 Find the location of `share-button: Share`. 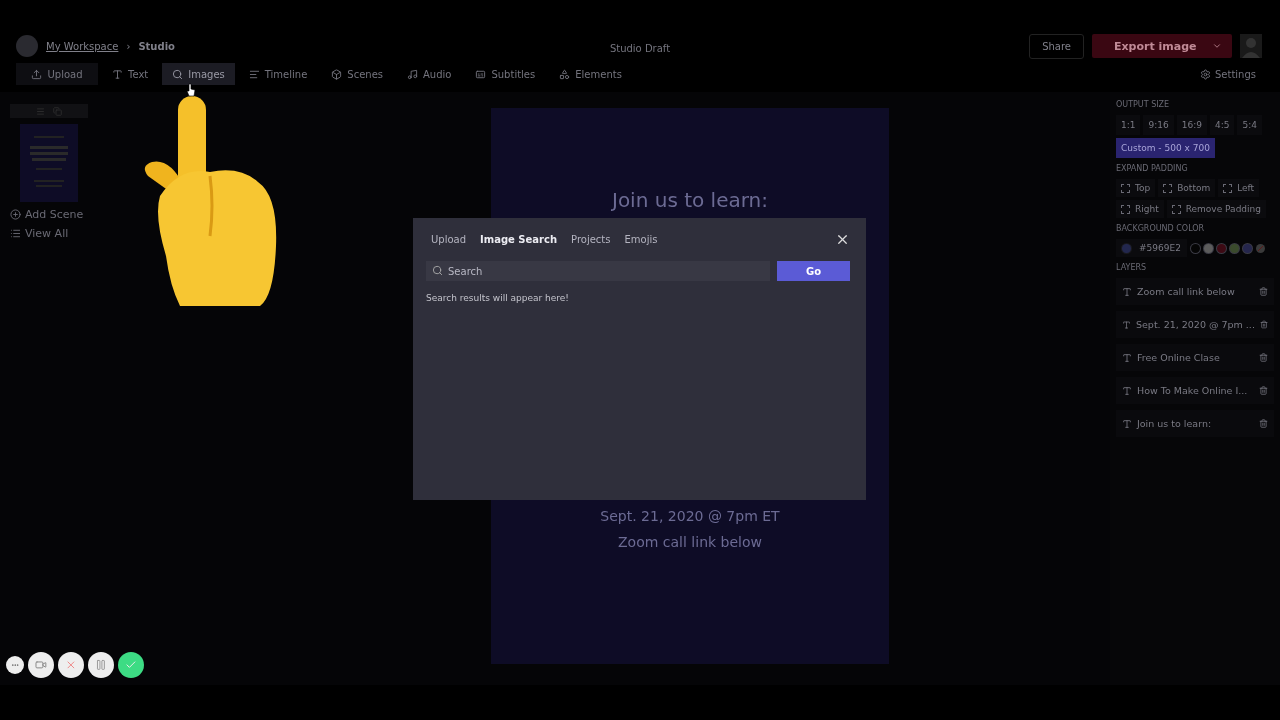

share-button: Share is located at coordinates (1056, 46).